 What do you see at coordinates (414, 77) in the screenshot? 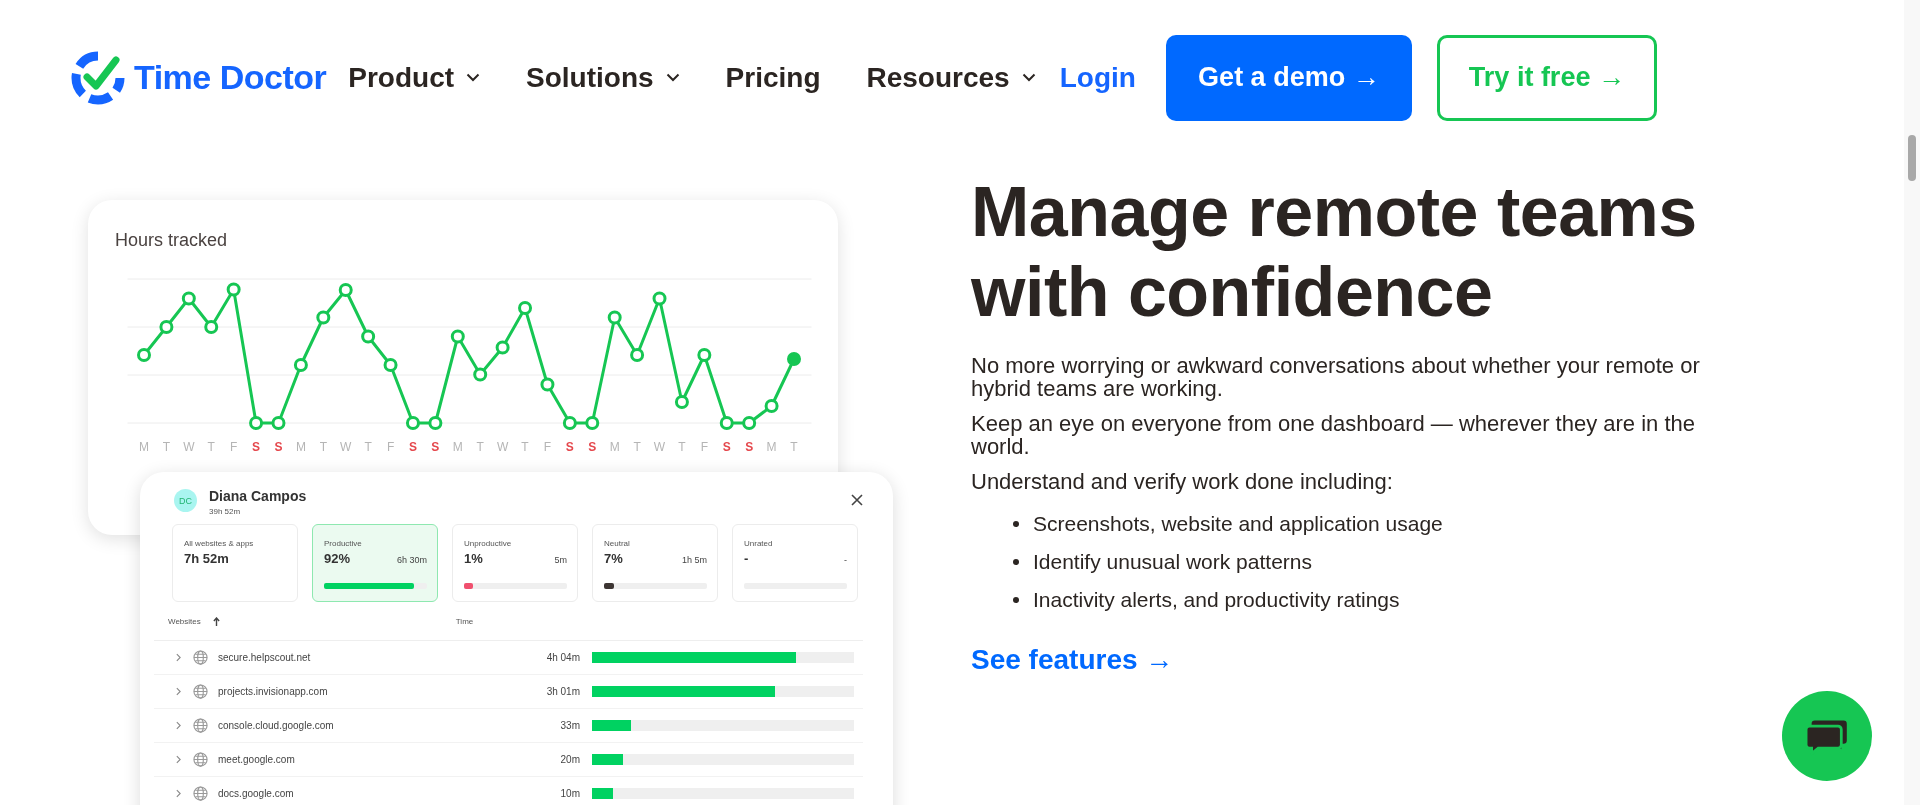
I see `nav-item: Product` at bounding box center [414, 77].